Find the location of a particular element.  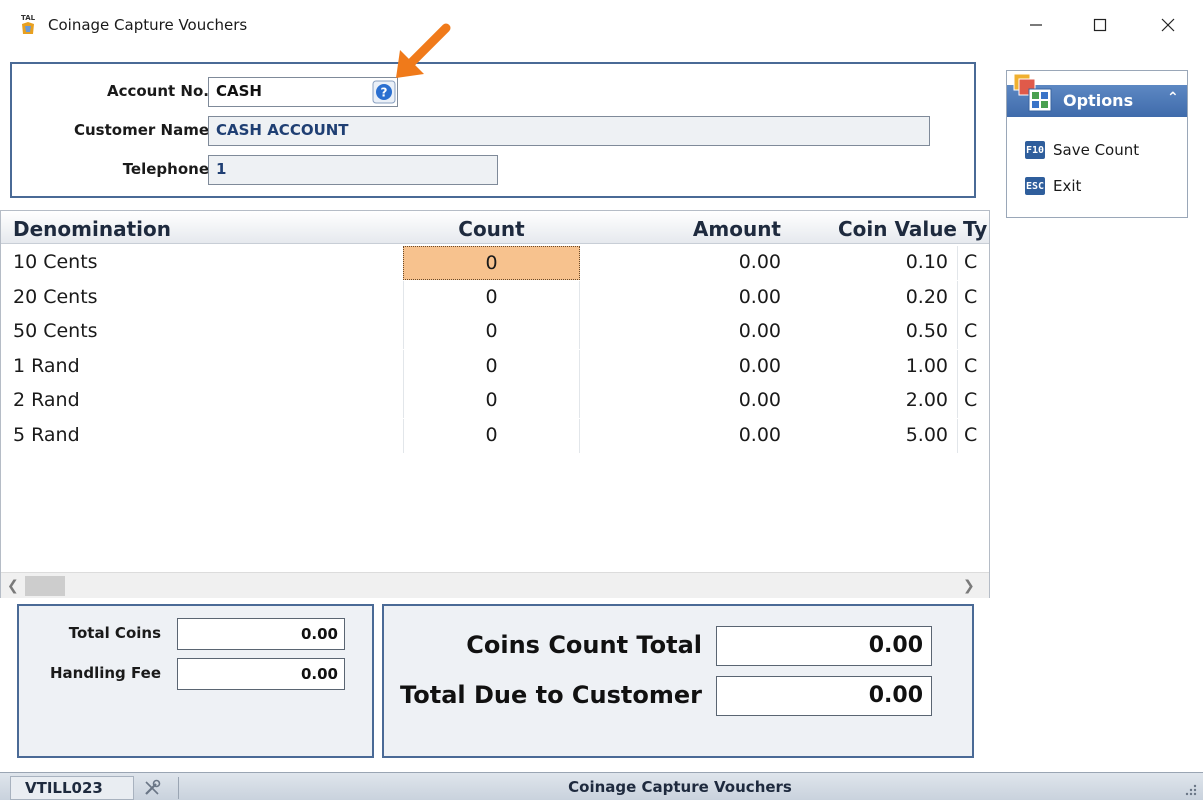

exit-option: ESC Exit is located at coordinates (1053, 186).